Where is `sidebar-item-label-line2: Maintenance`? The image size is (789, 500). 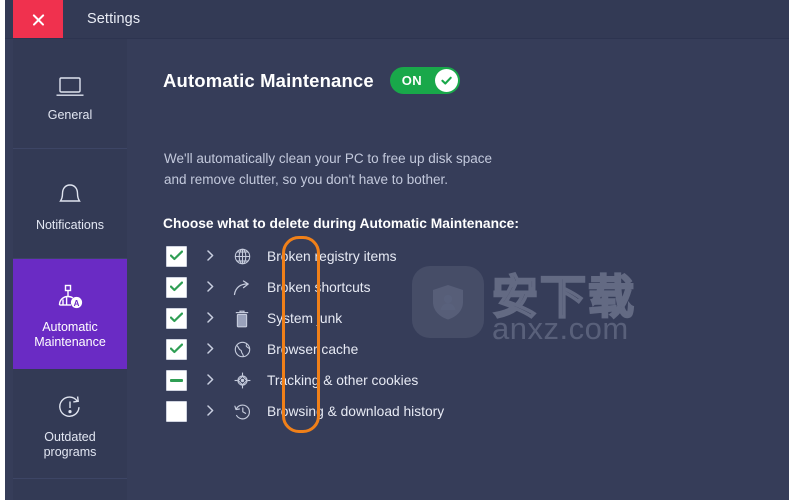 sidebar-item-label-line2: Maintenance is located at coordinates (70, 342).